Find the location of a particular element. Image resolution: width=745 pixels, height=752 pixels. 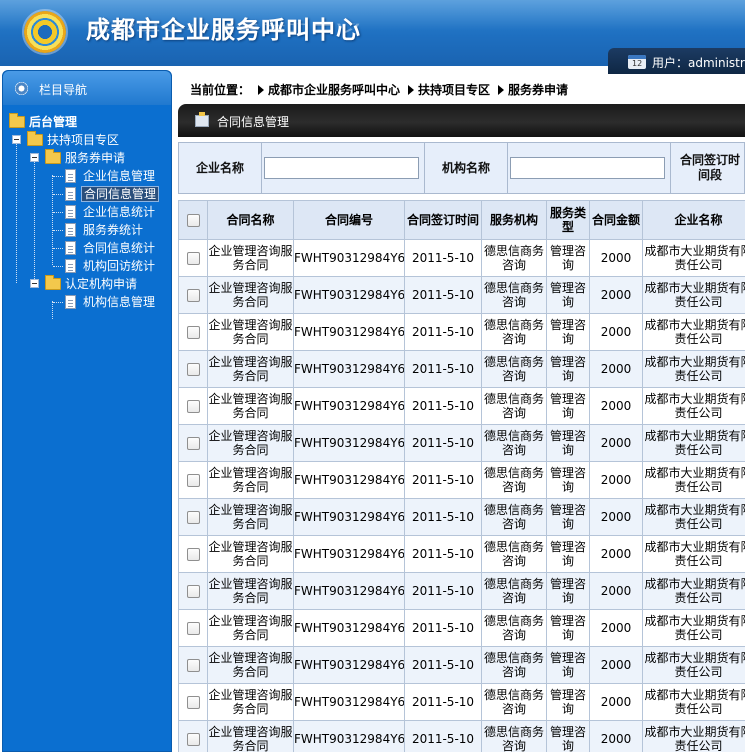

search-input-cell is located at coordinates (343, 168).